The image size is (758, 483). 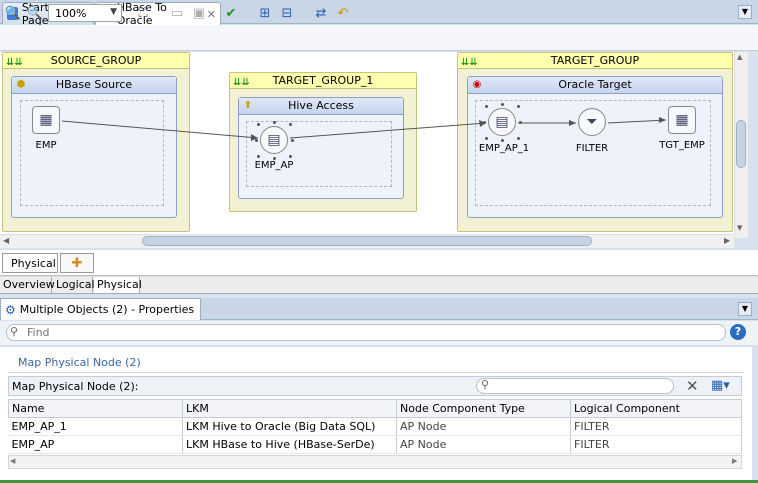 I want to click on panel-menu-dropdown: ▼, so click(x=745, y=309).